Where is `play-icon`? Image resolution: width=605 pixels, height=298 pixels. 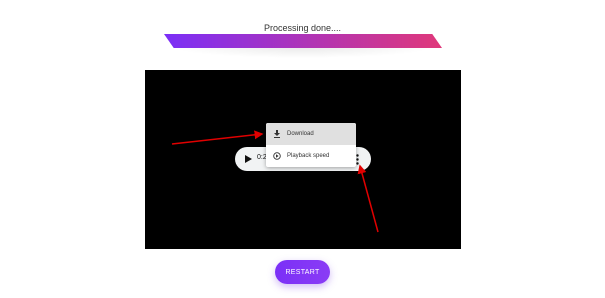 play-icon is located at coordinates (248, 159).